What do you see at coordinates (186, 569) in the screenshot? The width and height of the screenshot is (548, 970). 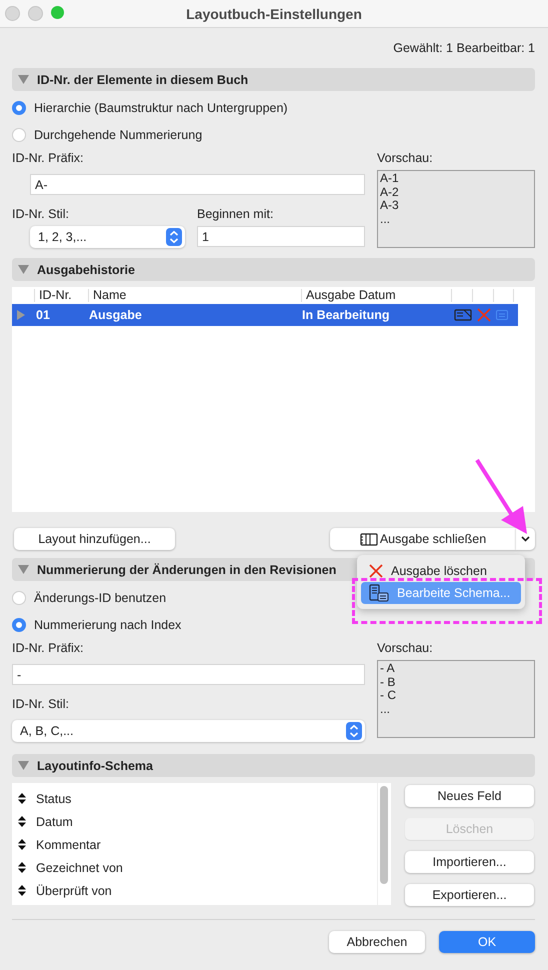 I see `section-title: Nummerierung der Änderungen in den Revisionen` at bounding box center [186, 569].